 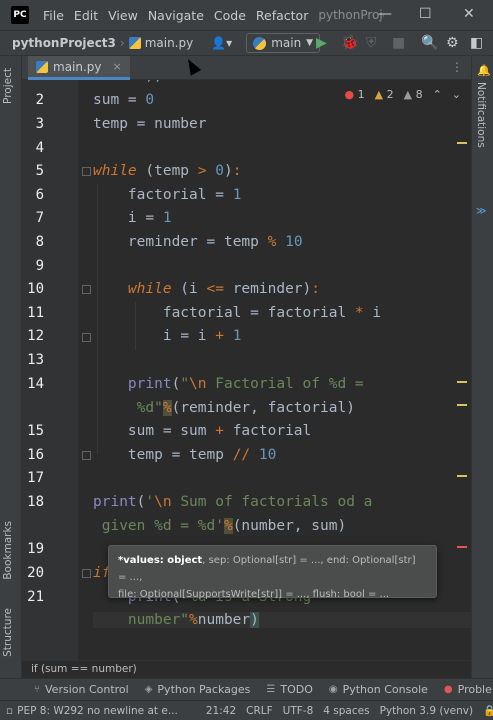 What do you see at coordinates (361, 94) in the screenshot?
I see `error-count-value: 1` at bounding box center [361, 94].